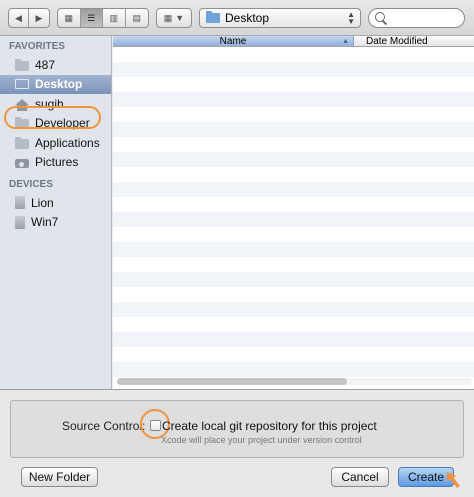  I want to click on sidebar-item-desktop: Desktop, so click(55, 84).